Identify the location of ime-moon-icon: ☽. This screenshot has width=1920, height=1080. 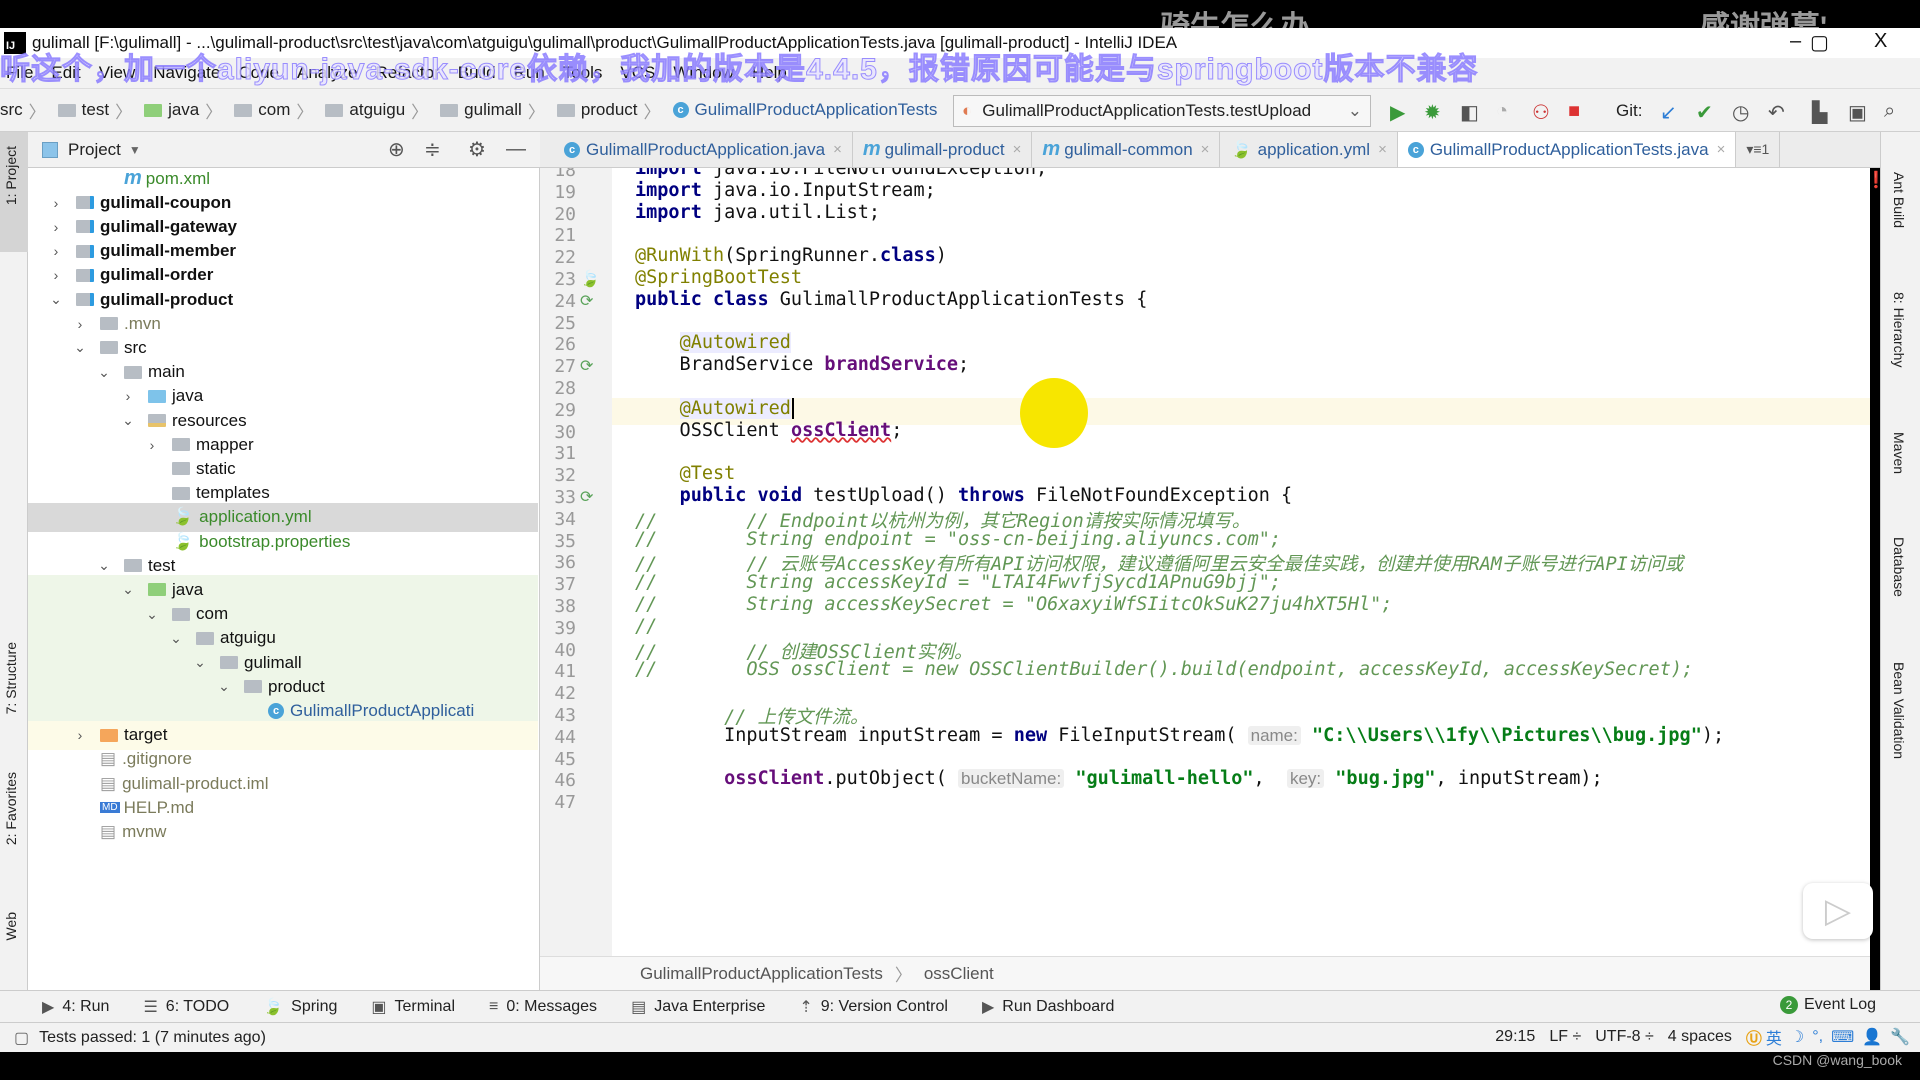
(1797, 1037).